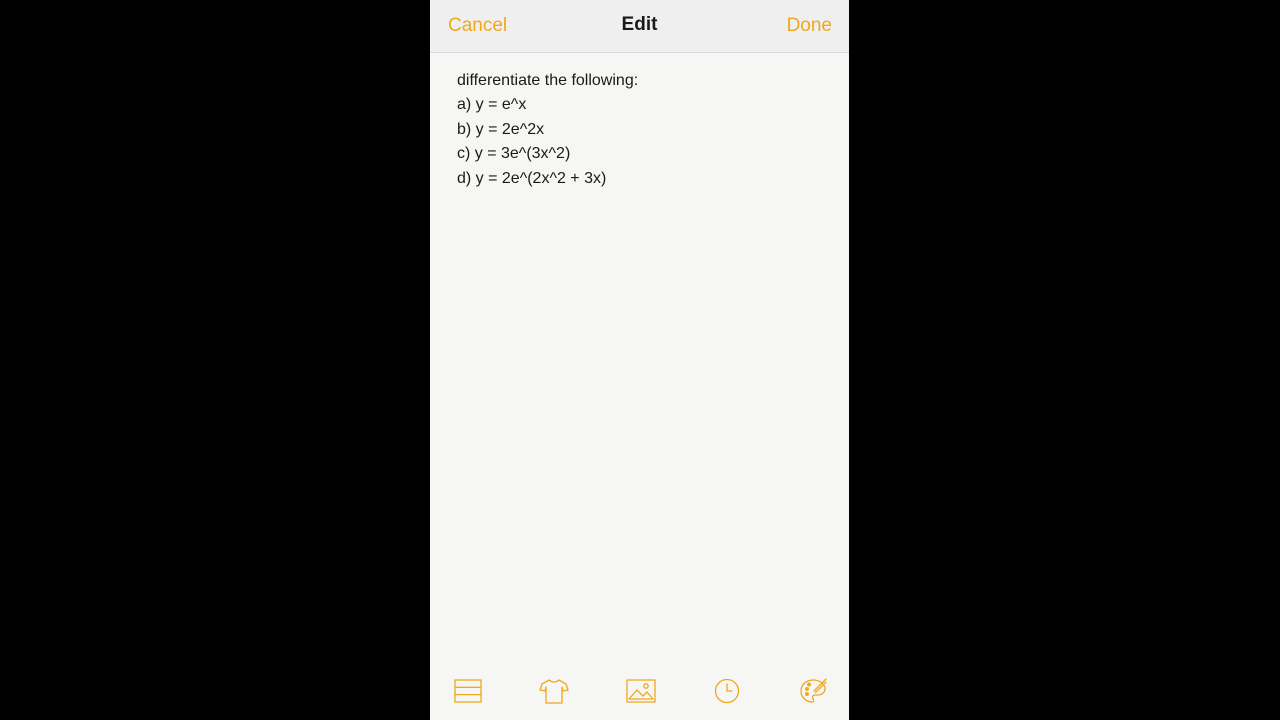  I want to click on list-lines-icon, so click(468, 691).